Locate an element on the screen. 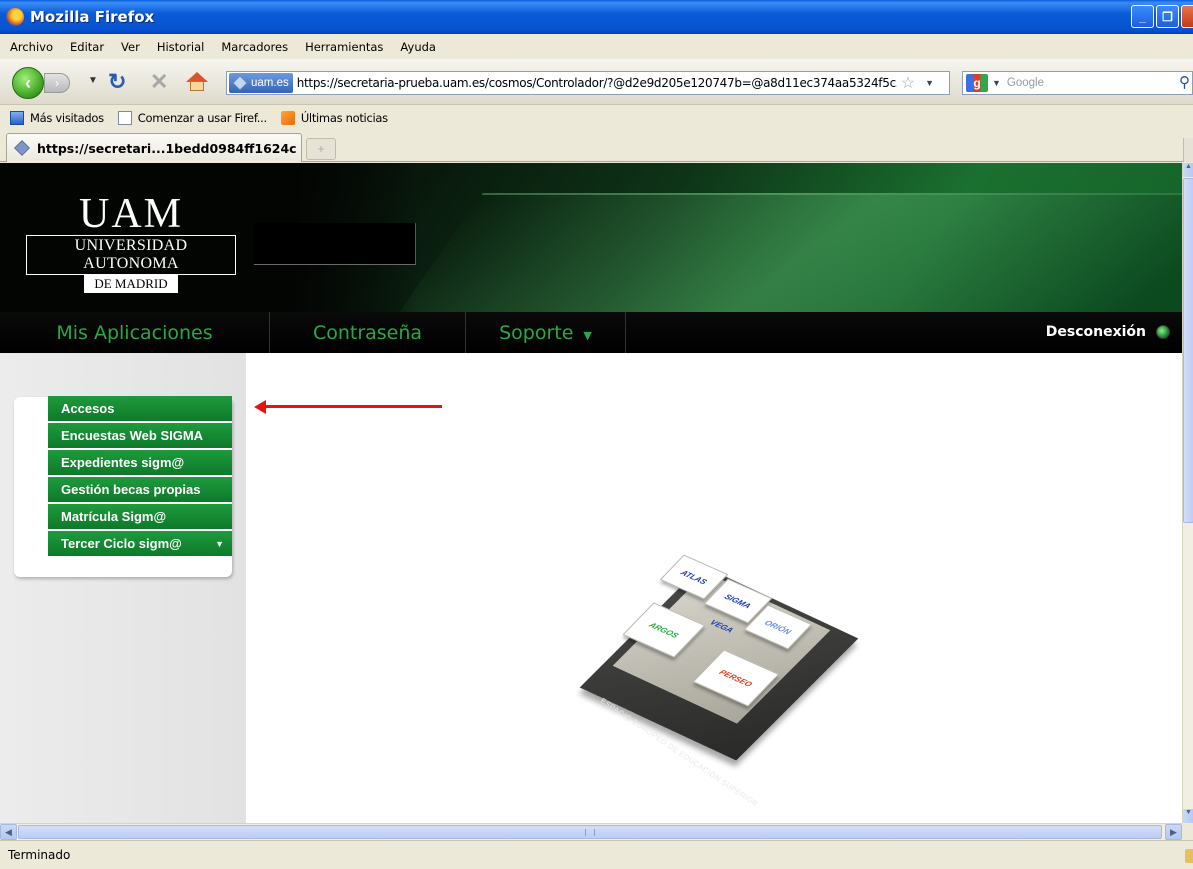 Image resolution: width=1193 pixels, height=869 pixels. status-text: Terminado is located at coordinates (39, 855).